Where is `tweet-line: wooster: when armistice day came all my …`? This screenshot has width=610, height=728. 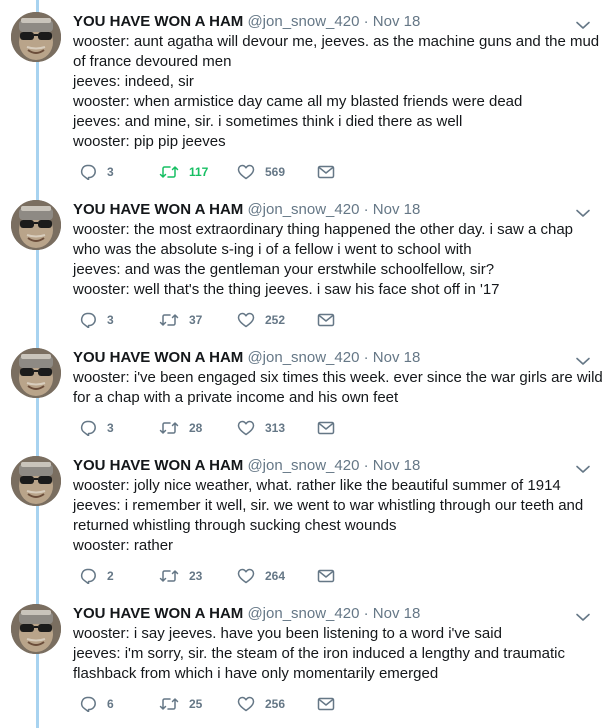
tweet-line: wooster: when armistice day came all my … is located at coordinates (298, 101).